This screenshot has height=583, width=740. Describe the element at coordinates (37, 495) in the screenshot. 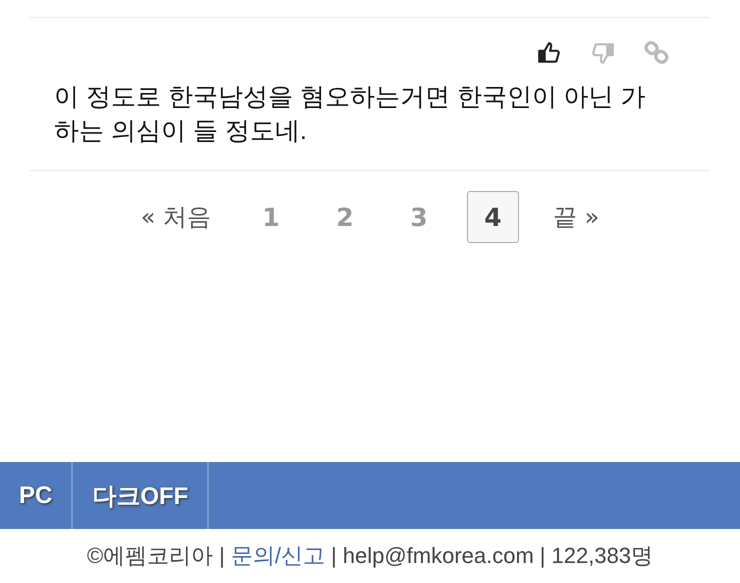

I see `bar-button: PC` at that location.